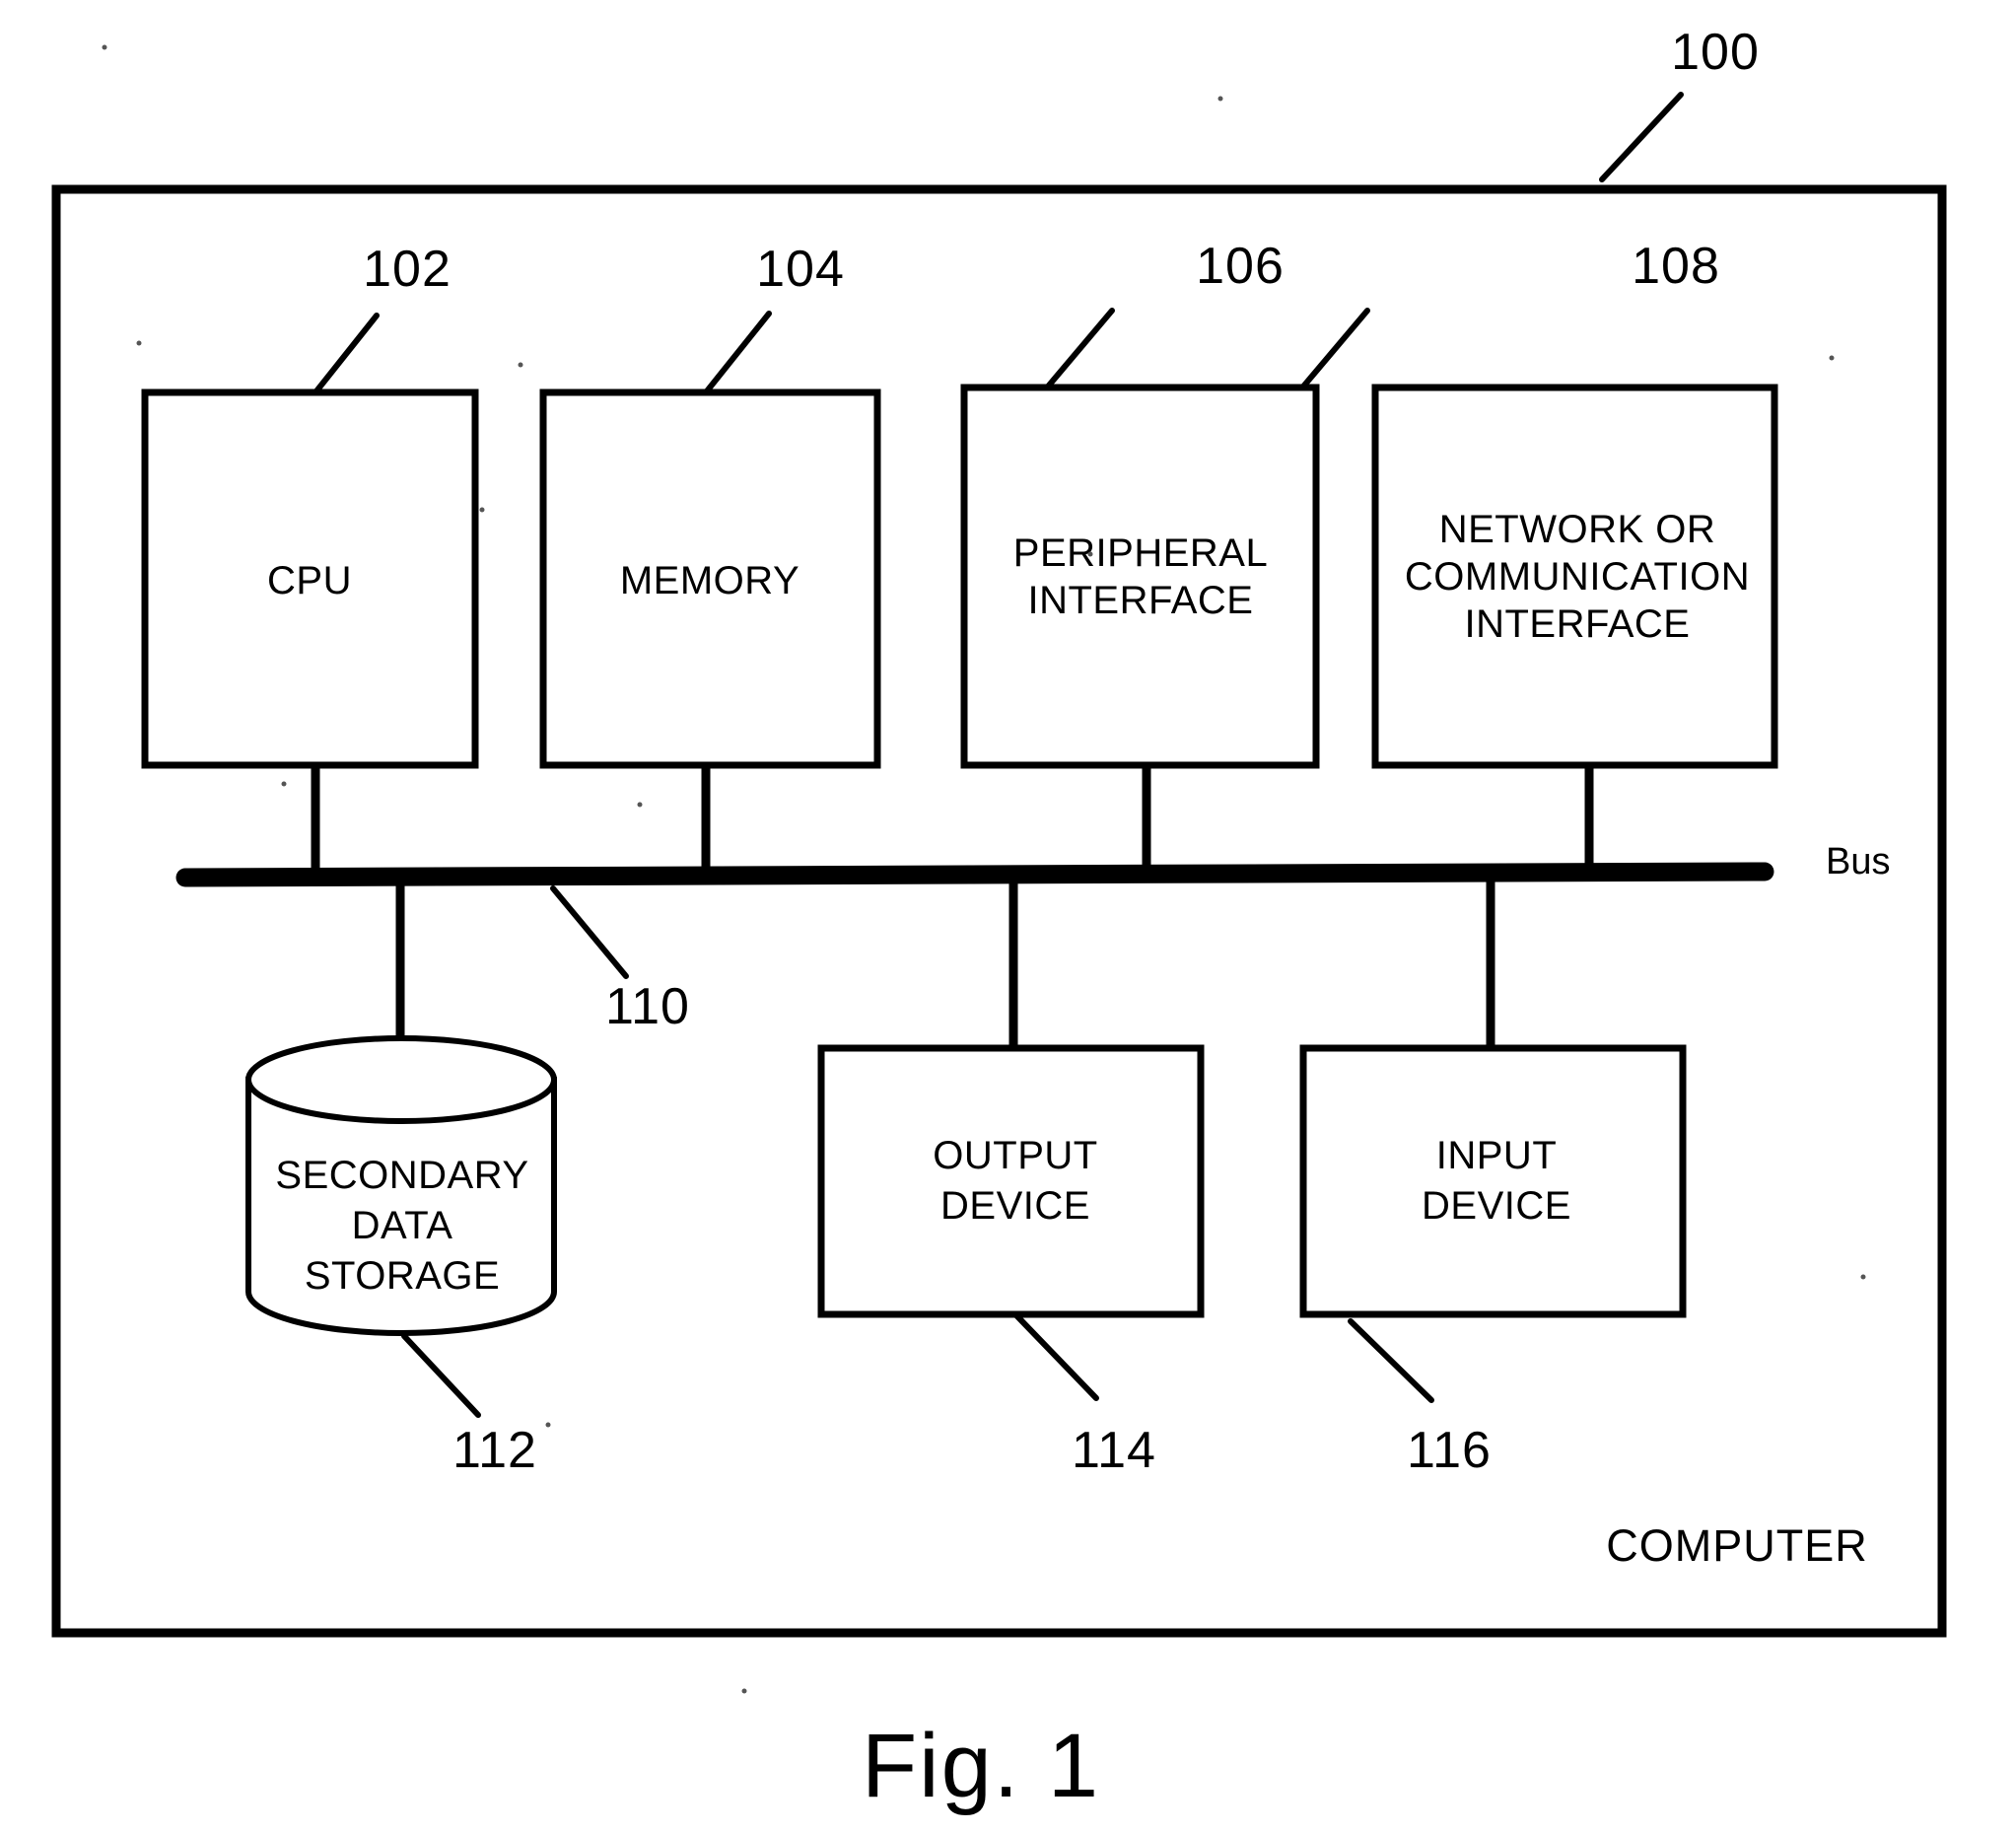  What do you see at coordinates (1858, 862) in the screenshot?
I see `bus-label-text: Bus` at bounding box center [1858, 862].